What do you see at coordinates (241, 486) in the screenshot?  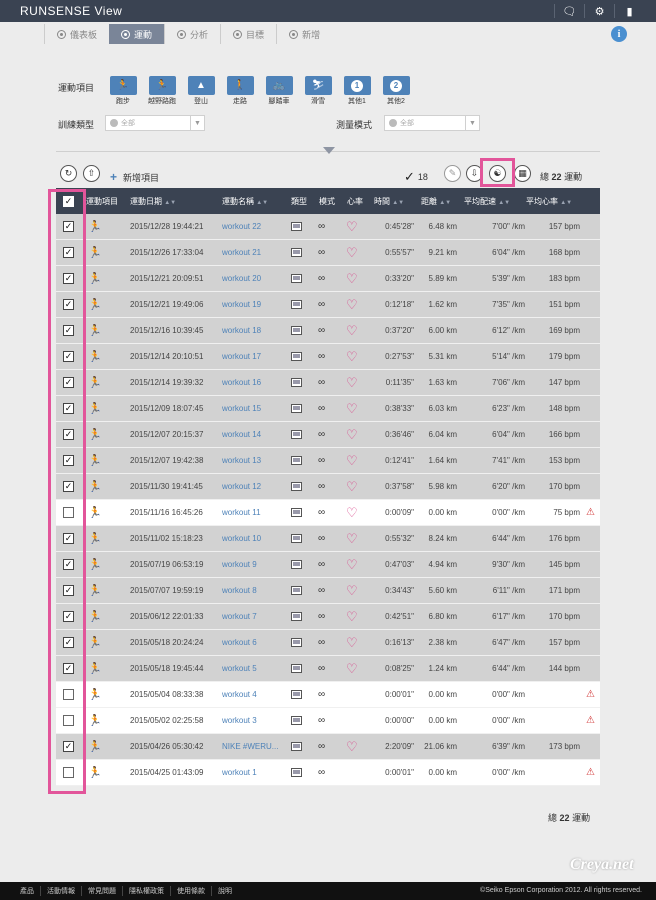 I see `workout-name-link: workout 12` at bounding box center [241, 486].